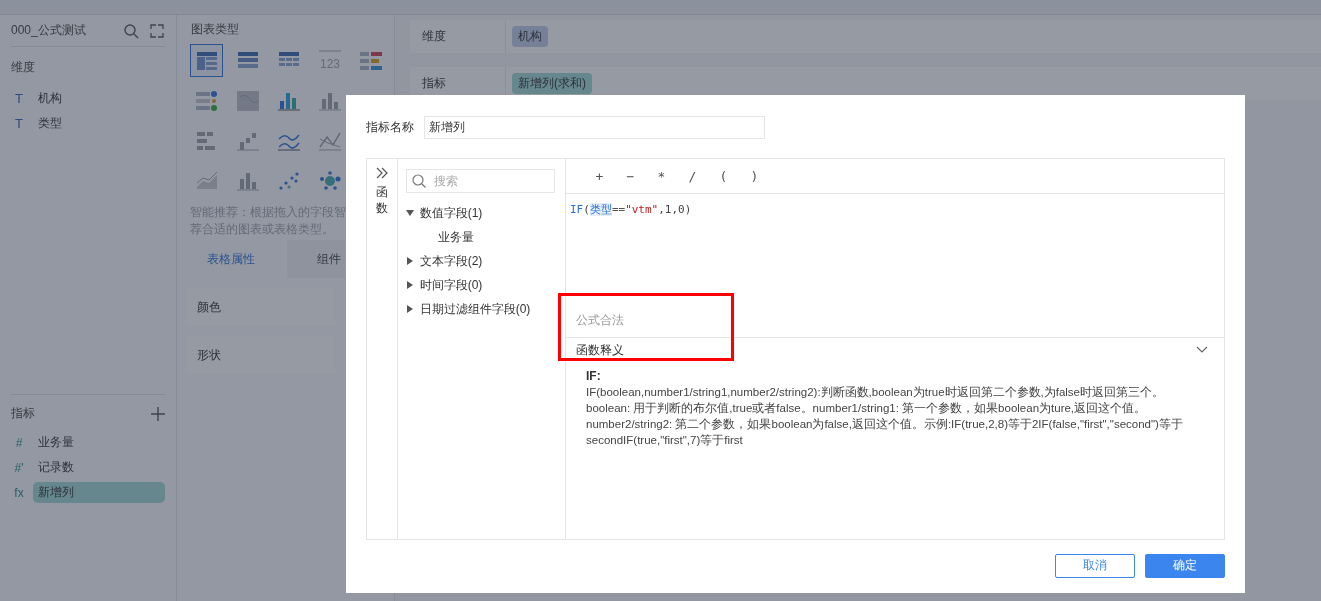 This screenshot has height=601, width=1321. What do you see at coordinates (600, 350) in the screenshot?
I see `section-title: 函数释义` at bounding box center [600, 350].